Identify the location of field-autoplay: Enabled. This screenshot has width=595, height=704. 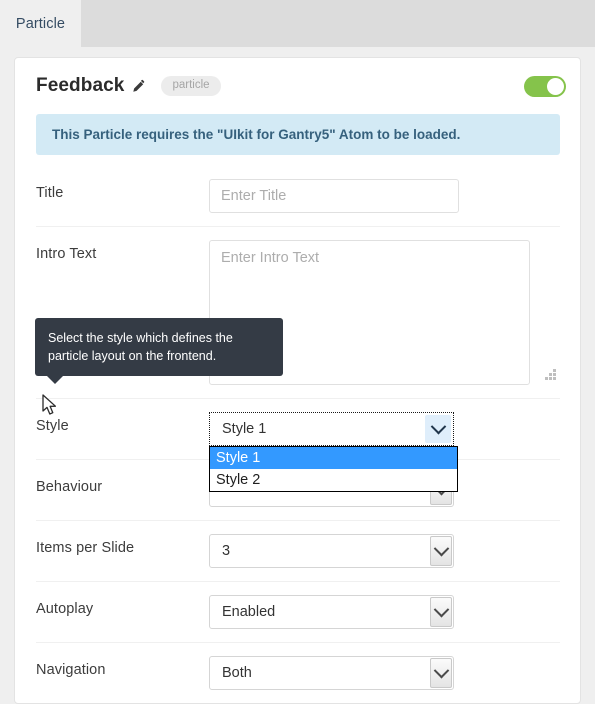
(384, 612).